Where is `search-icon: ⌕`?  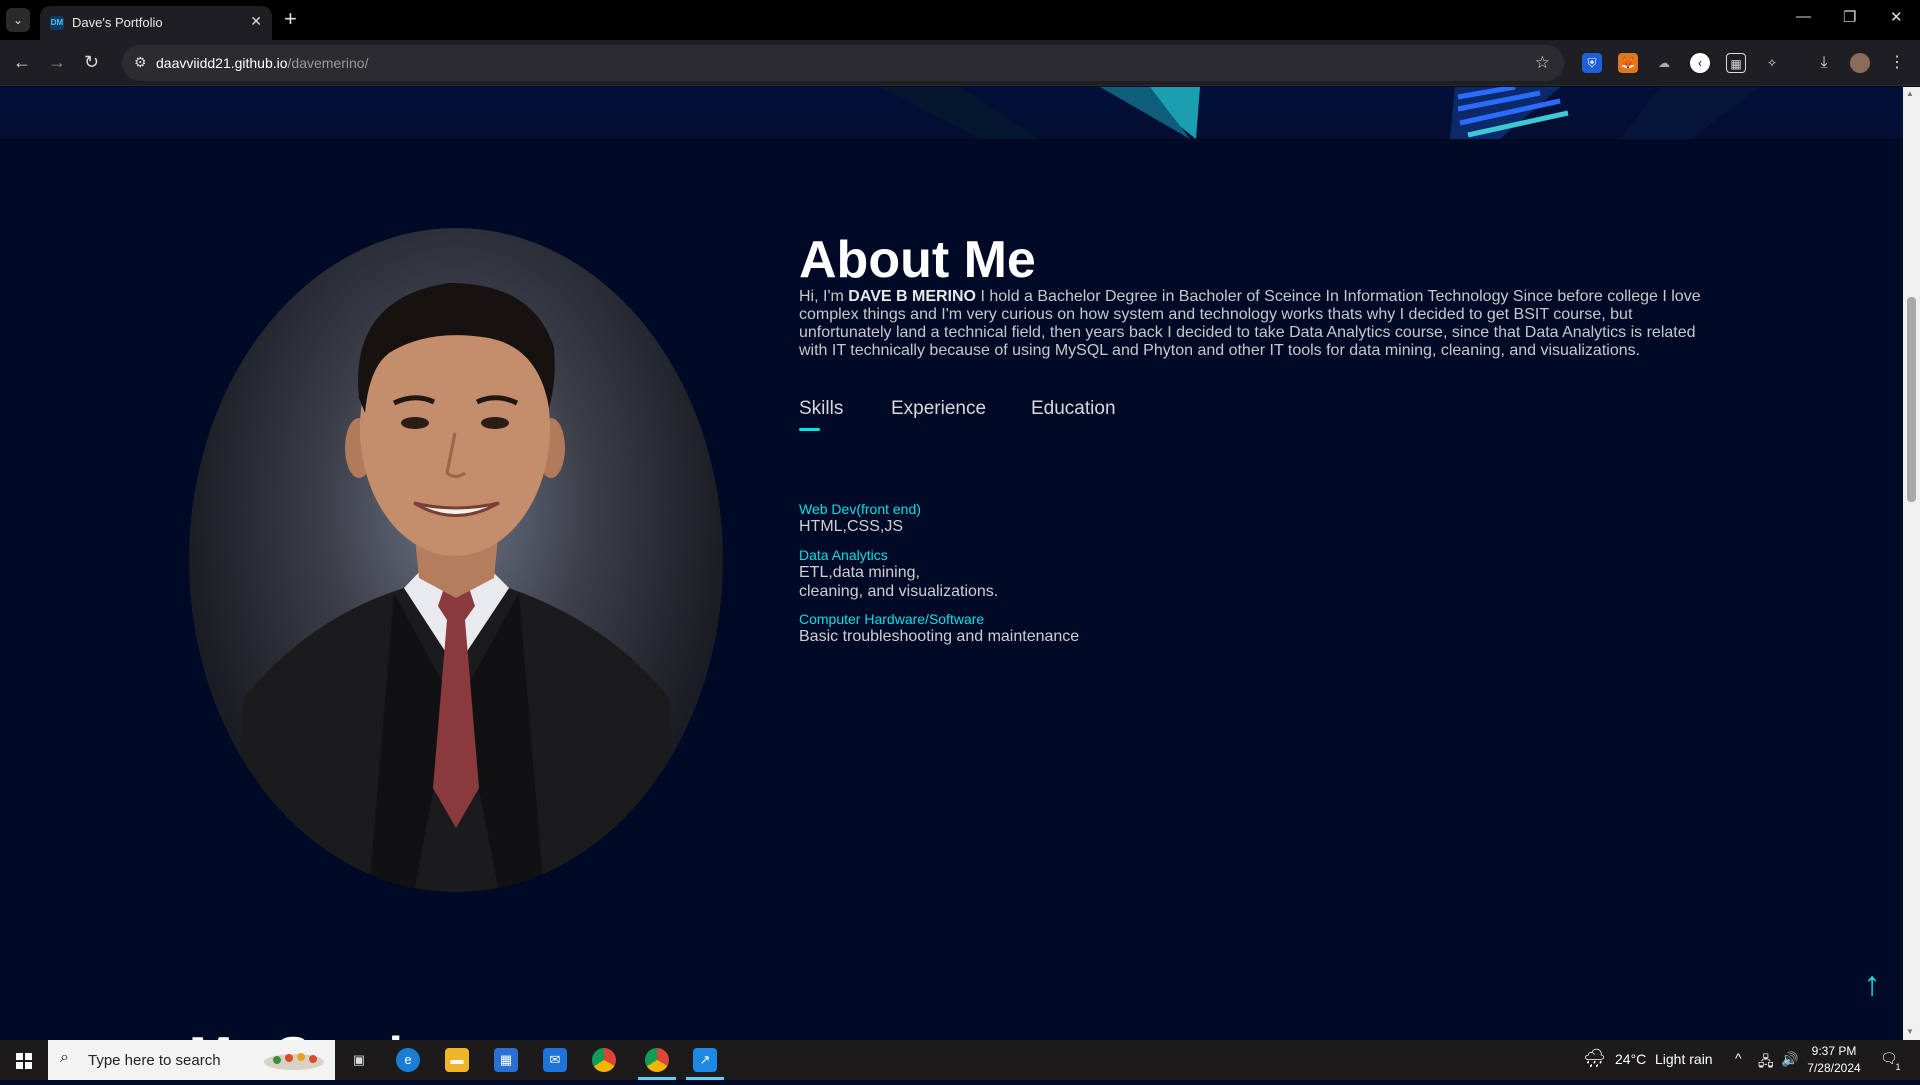 search-icon: ⌕ is located at coordinates (64, 1057).